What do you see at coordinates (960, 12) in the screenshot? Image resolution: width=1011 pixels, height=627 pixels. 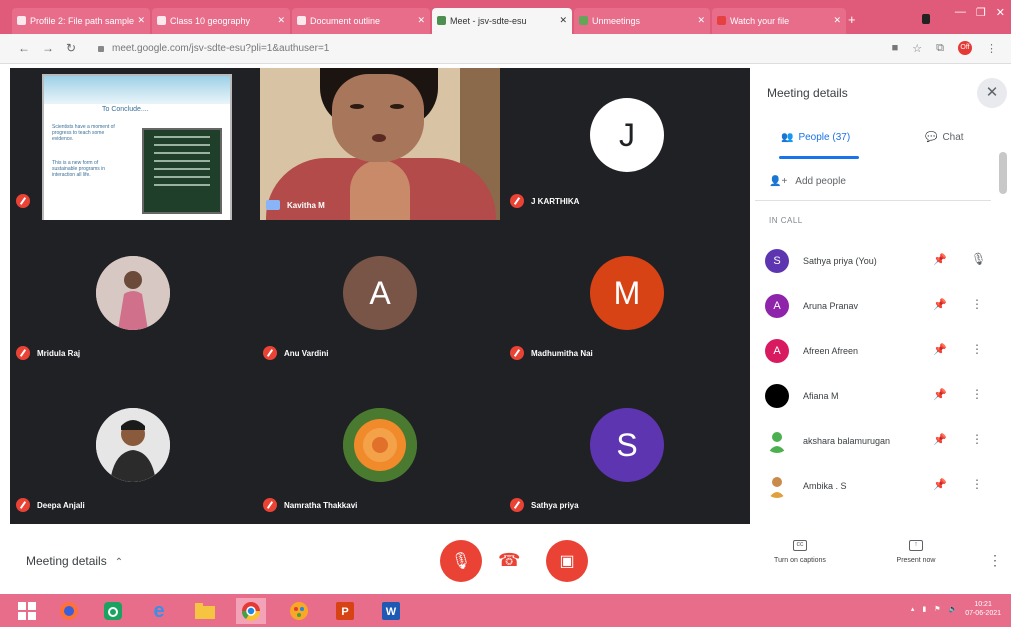 I see `minimize-icon: —` at bounding box center [960, 12].